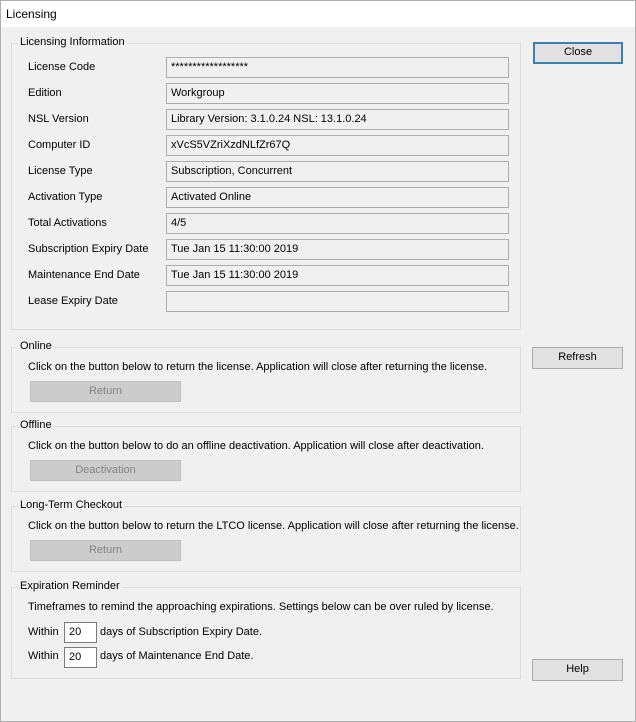 The image size is (636, 722). What do you see at coordinates (337, 67) in the screenshot?
I see `license-code-field: ******************` at bounding box center [337, 67].